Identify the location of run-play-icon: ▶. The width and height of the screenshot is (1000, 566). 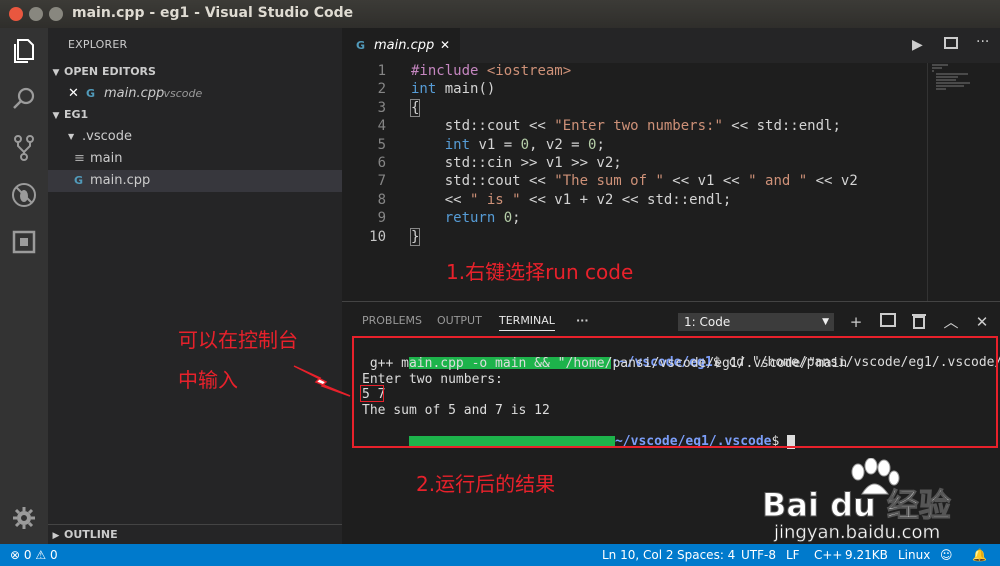
(917, 45).